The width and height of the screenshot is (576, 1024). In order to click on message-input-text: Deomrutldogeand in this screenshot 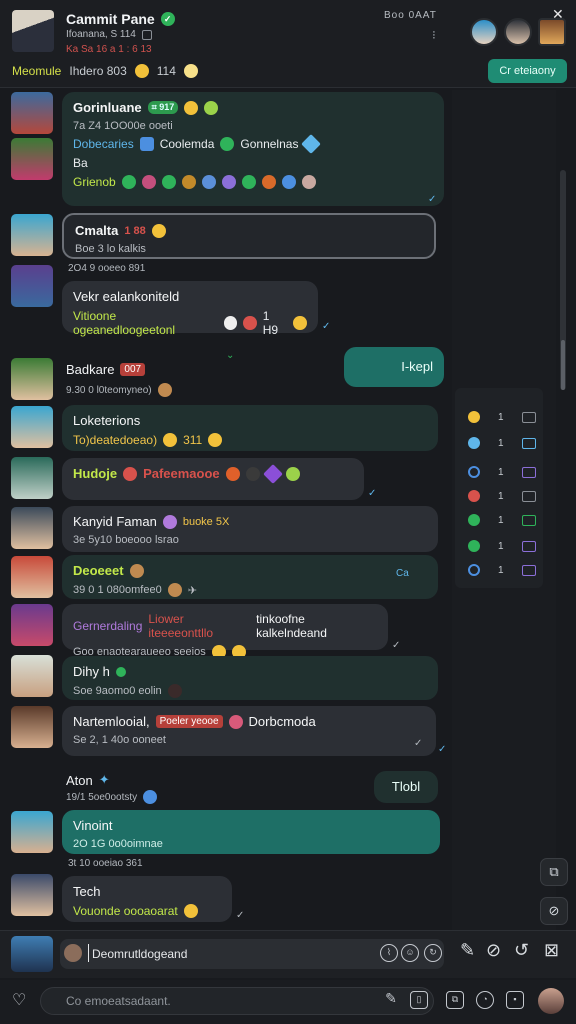, I will do `click(139, 954)`.